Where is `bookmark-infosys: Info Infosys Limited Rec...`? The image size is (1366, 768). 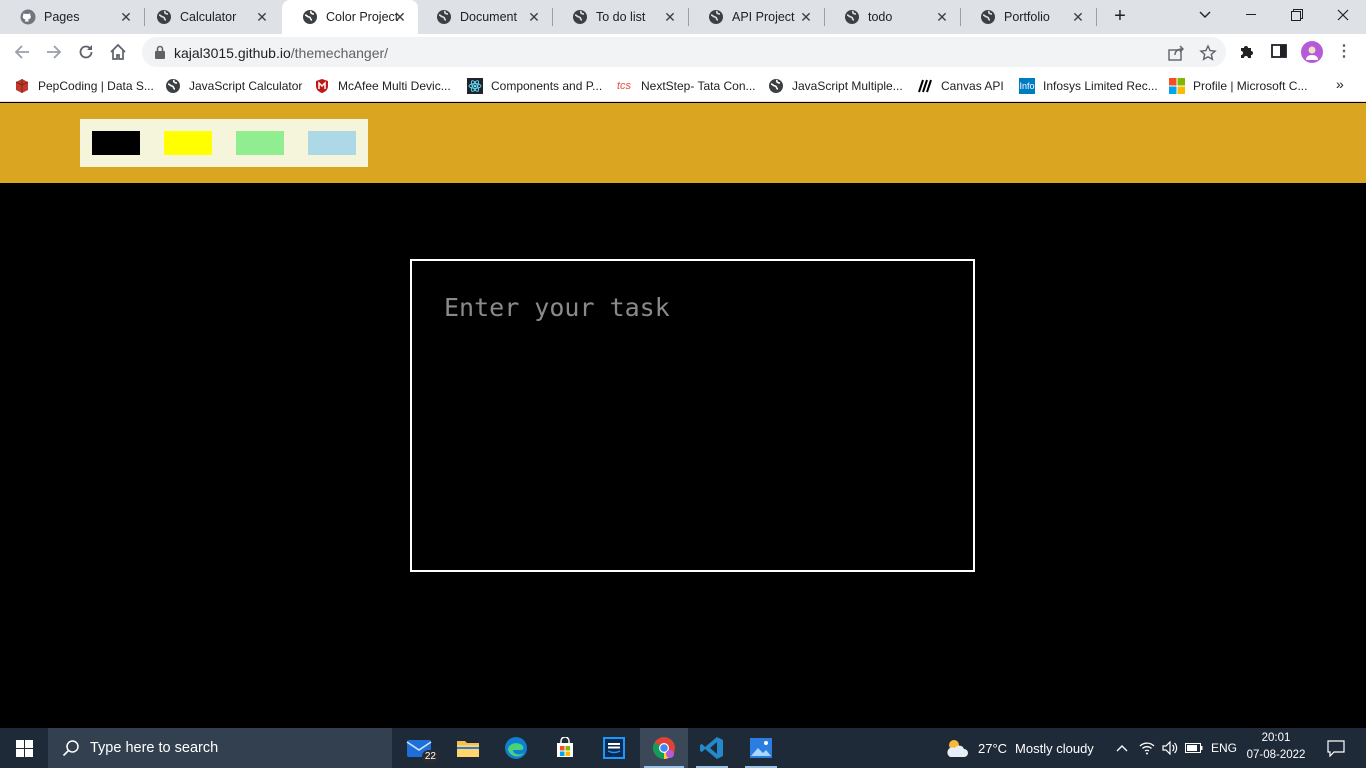
bookmark-infosys: Info Infosys Limited Rec... is located at coordinates (1088, 86).